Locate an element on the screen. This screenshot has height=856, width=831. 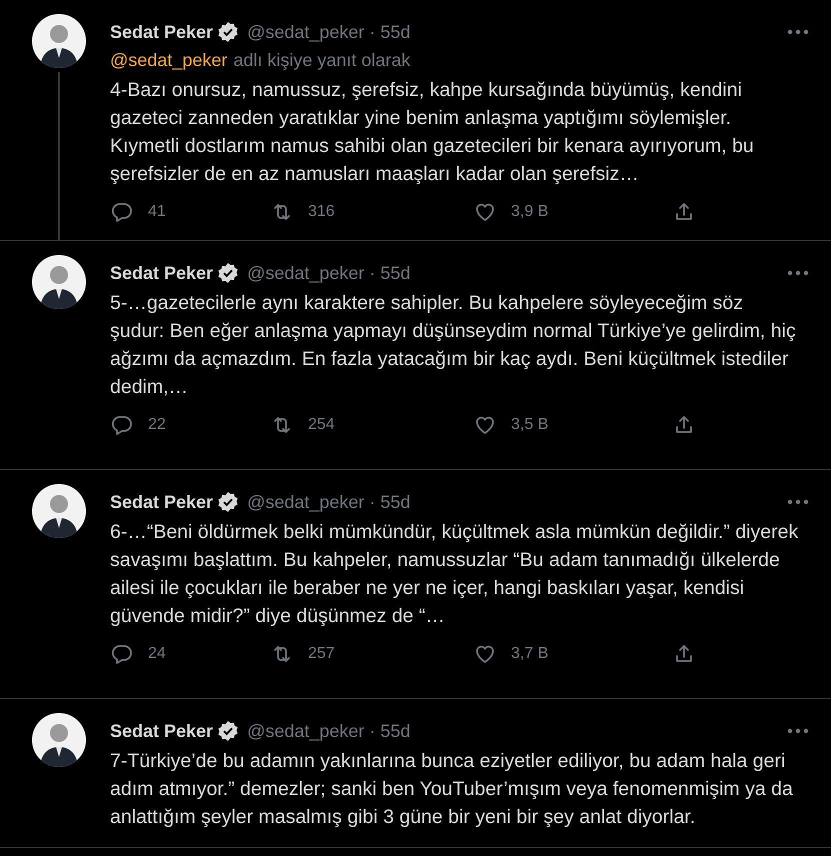
reply-count: 24 is located at coordinates (157, 654).